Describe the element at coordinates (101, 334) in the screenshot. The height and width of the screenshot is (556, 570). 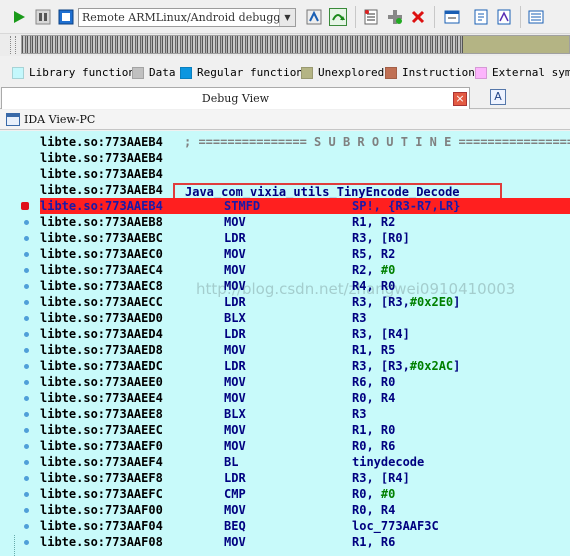
I see `instruction-address: libte.so:773AAED4` at that location.